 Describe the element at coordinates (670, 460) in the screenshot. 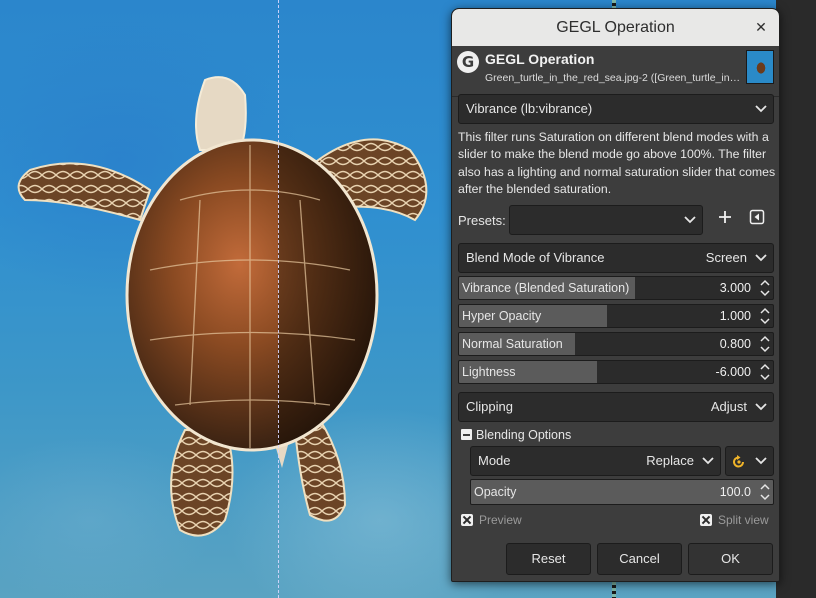

I see `mode-value: Replace` at that location.